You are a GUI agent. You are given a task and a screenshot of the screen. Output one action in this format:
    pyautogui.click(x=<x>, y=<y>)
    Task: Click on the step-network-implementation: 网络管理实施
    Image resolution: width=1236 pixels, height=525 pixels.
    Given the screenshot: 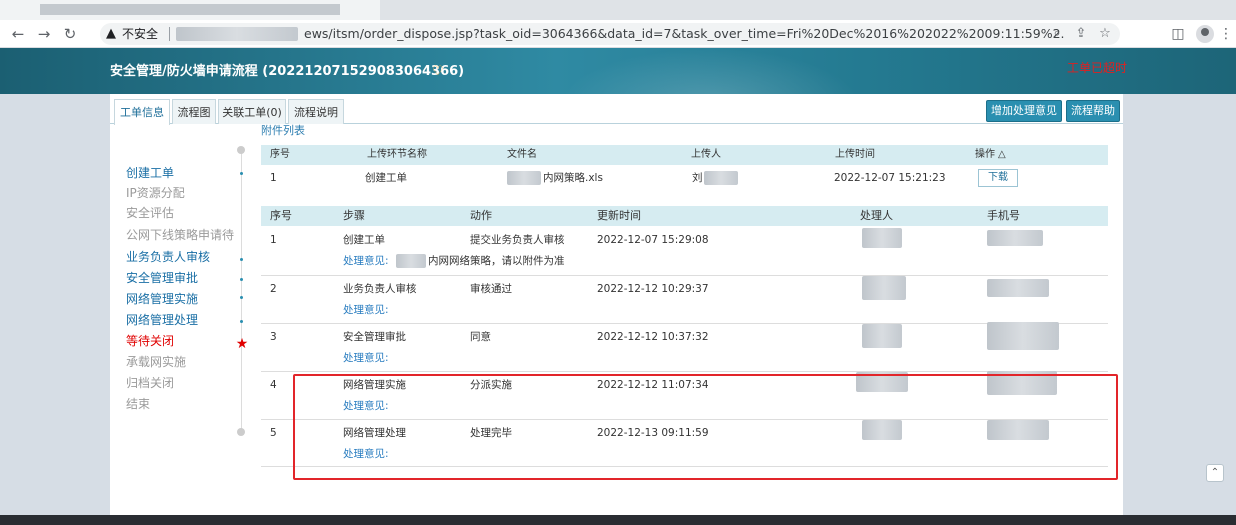 What is the action you would take?
    pyautogui.click(x=182, y=299)
    